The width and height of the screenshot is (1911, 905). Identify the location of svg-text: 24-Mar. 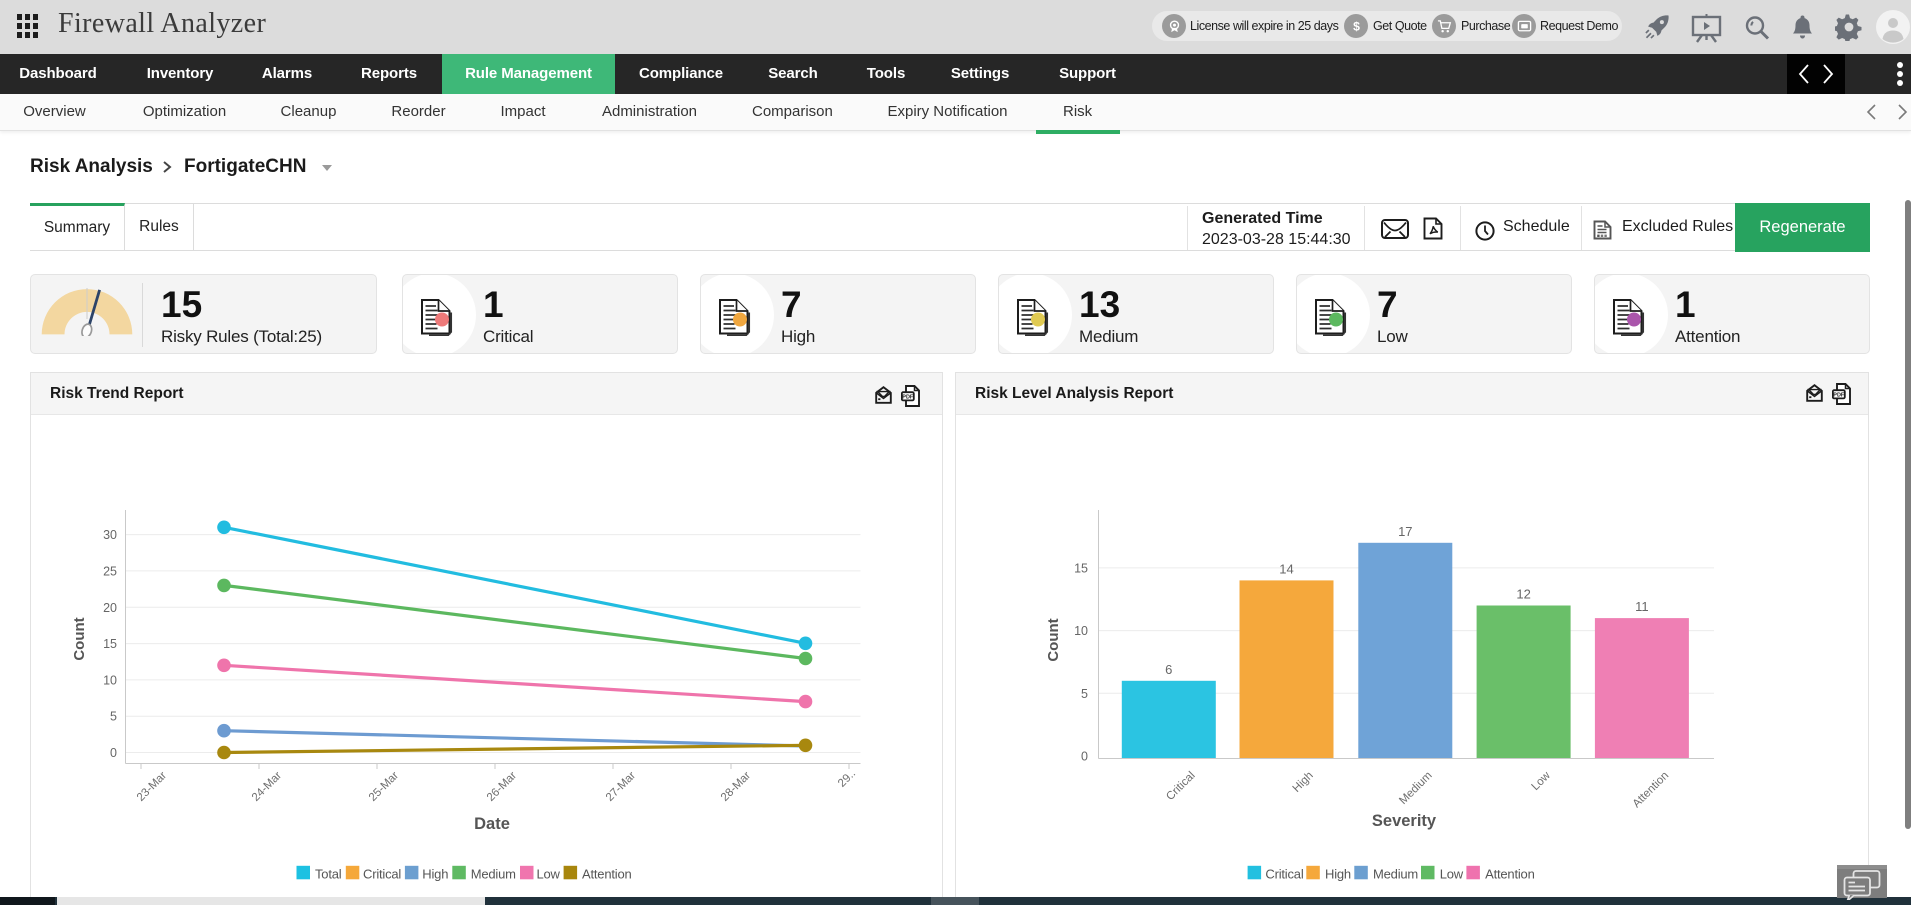
(267, 787).